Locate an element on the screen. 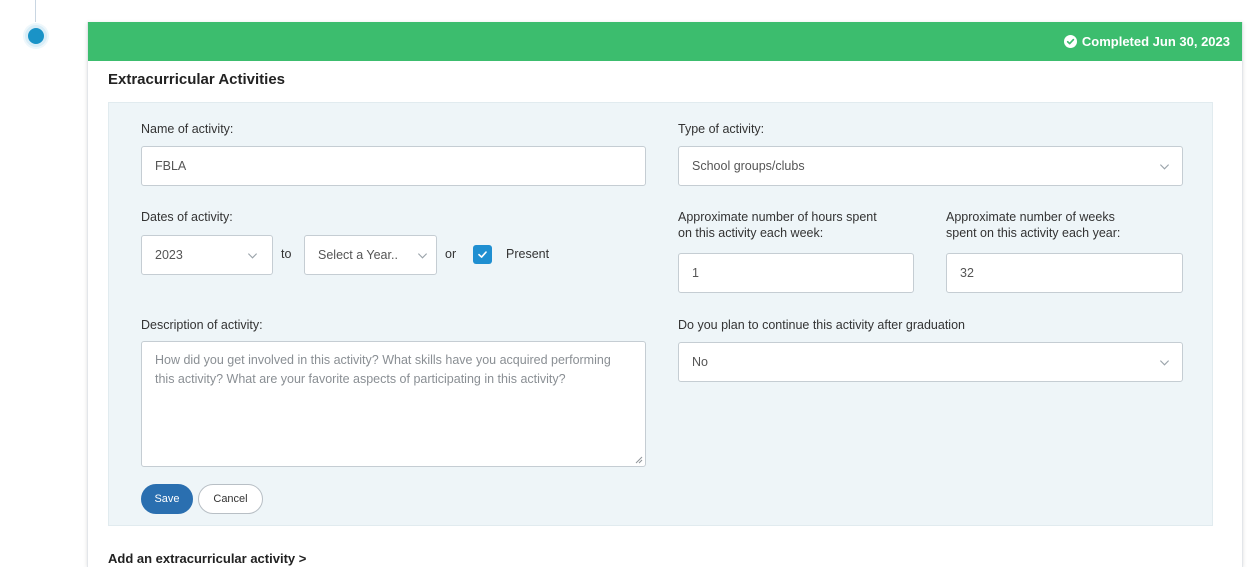  timeline-dot is located at coordinates (36, 36).